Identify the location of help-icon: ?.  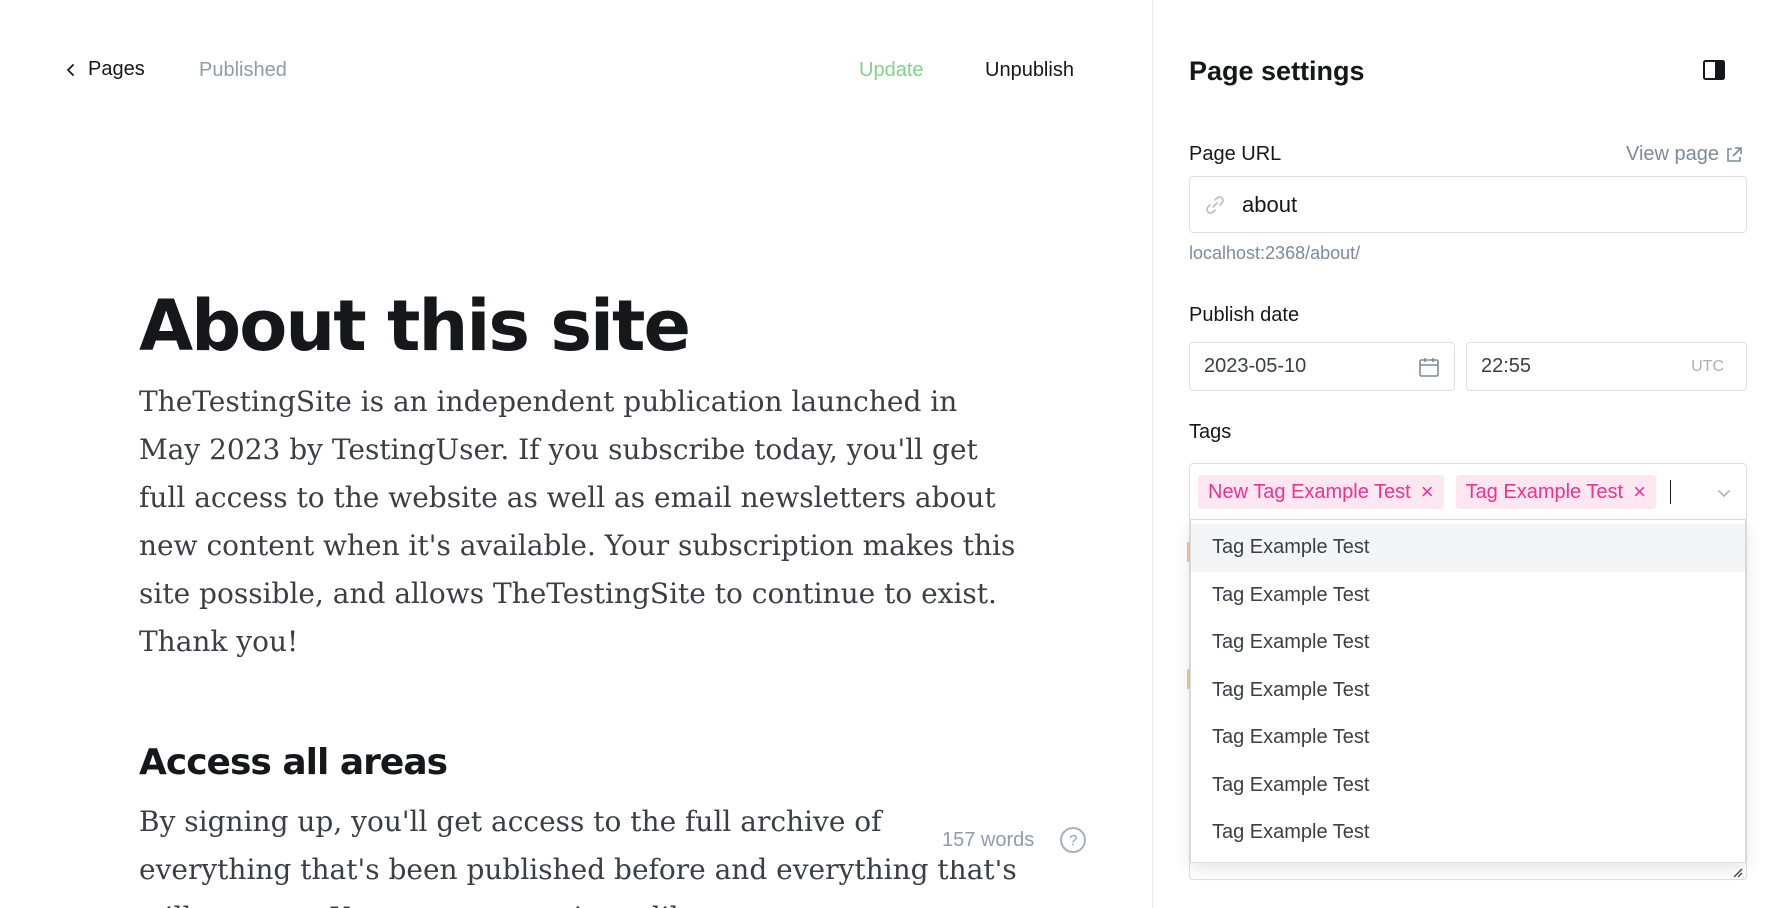
(1073, 840).